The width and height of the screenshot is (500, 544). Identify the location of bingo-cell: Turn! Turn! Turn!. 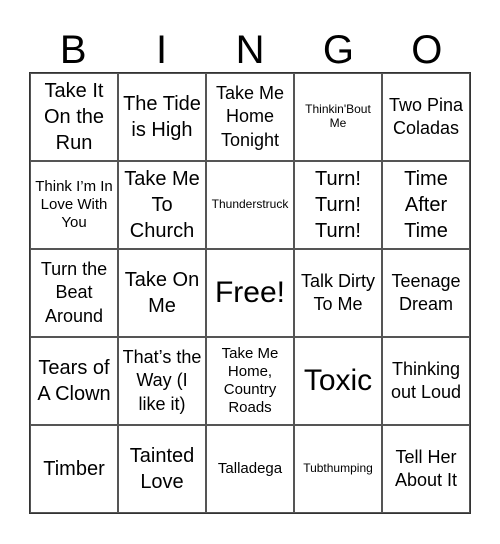
(338, 205).